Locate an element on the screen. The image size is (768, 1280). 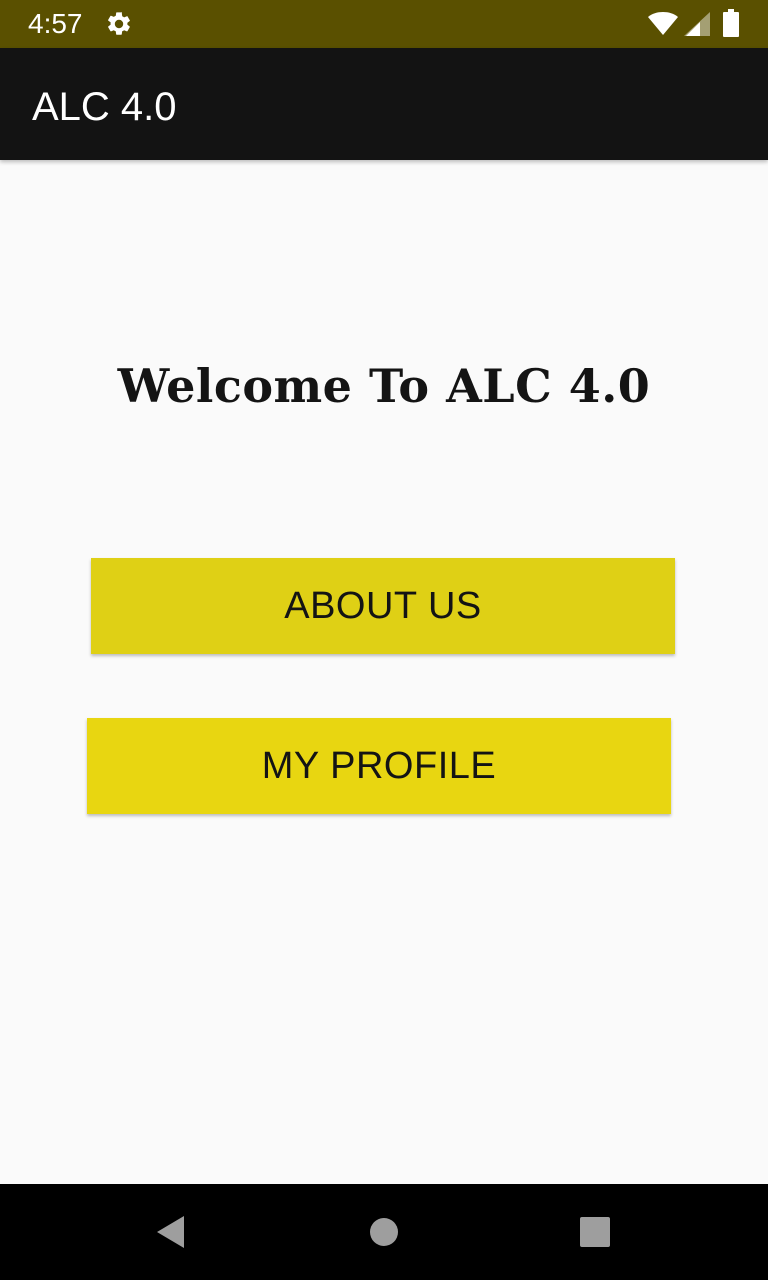
my-profile-button: MY PROFILE is located at coordinates (379, 766).